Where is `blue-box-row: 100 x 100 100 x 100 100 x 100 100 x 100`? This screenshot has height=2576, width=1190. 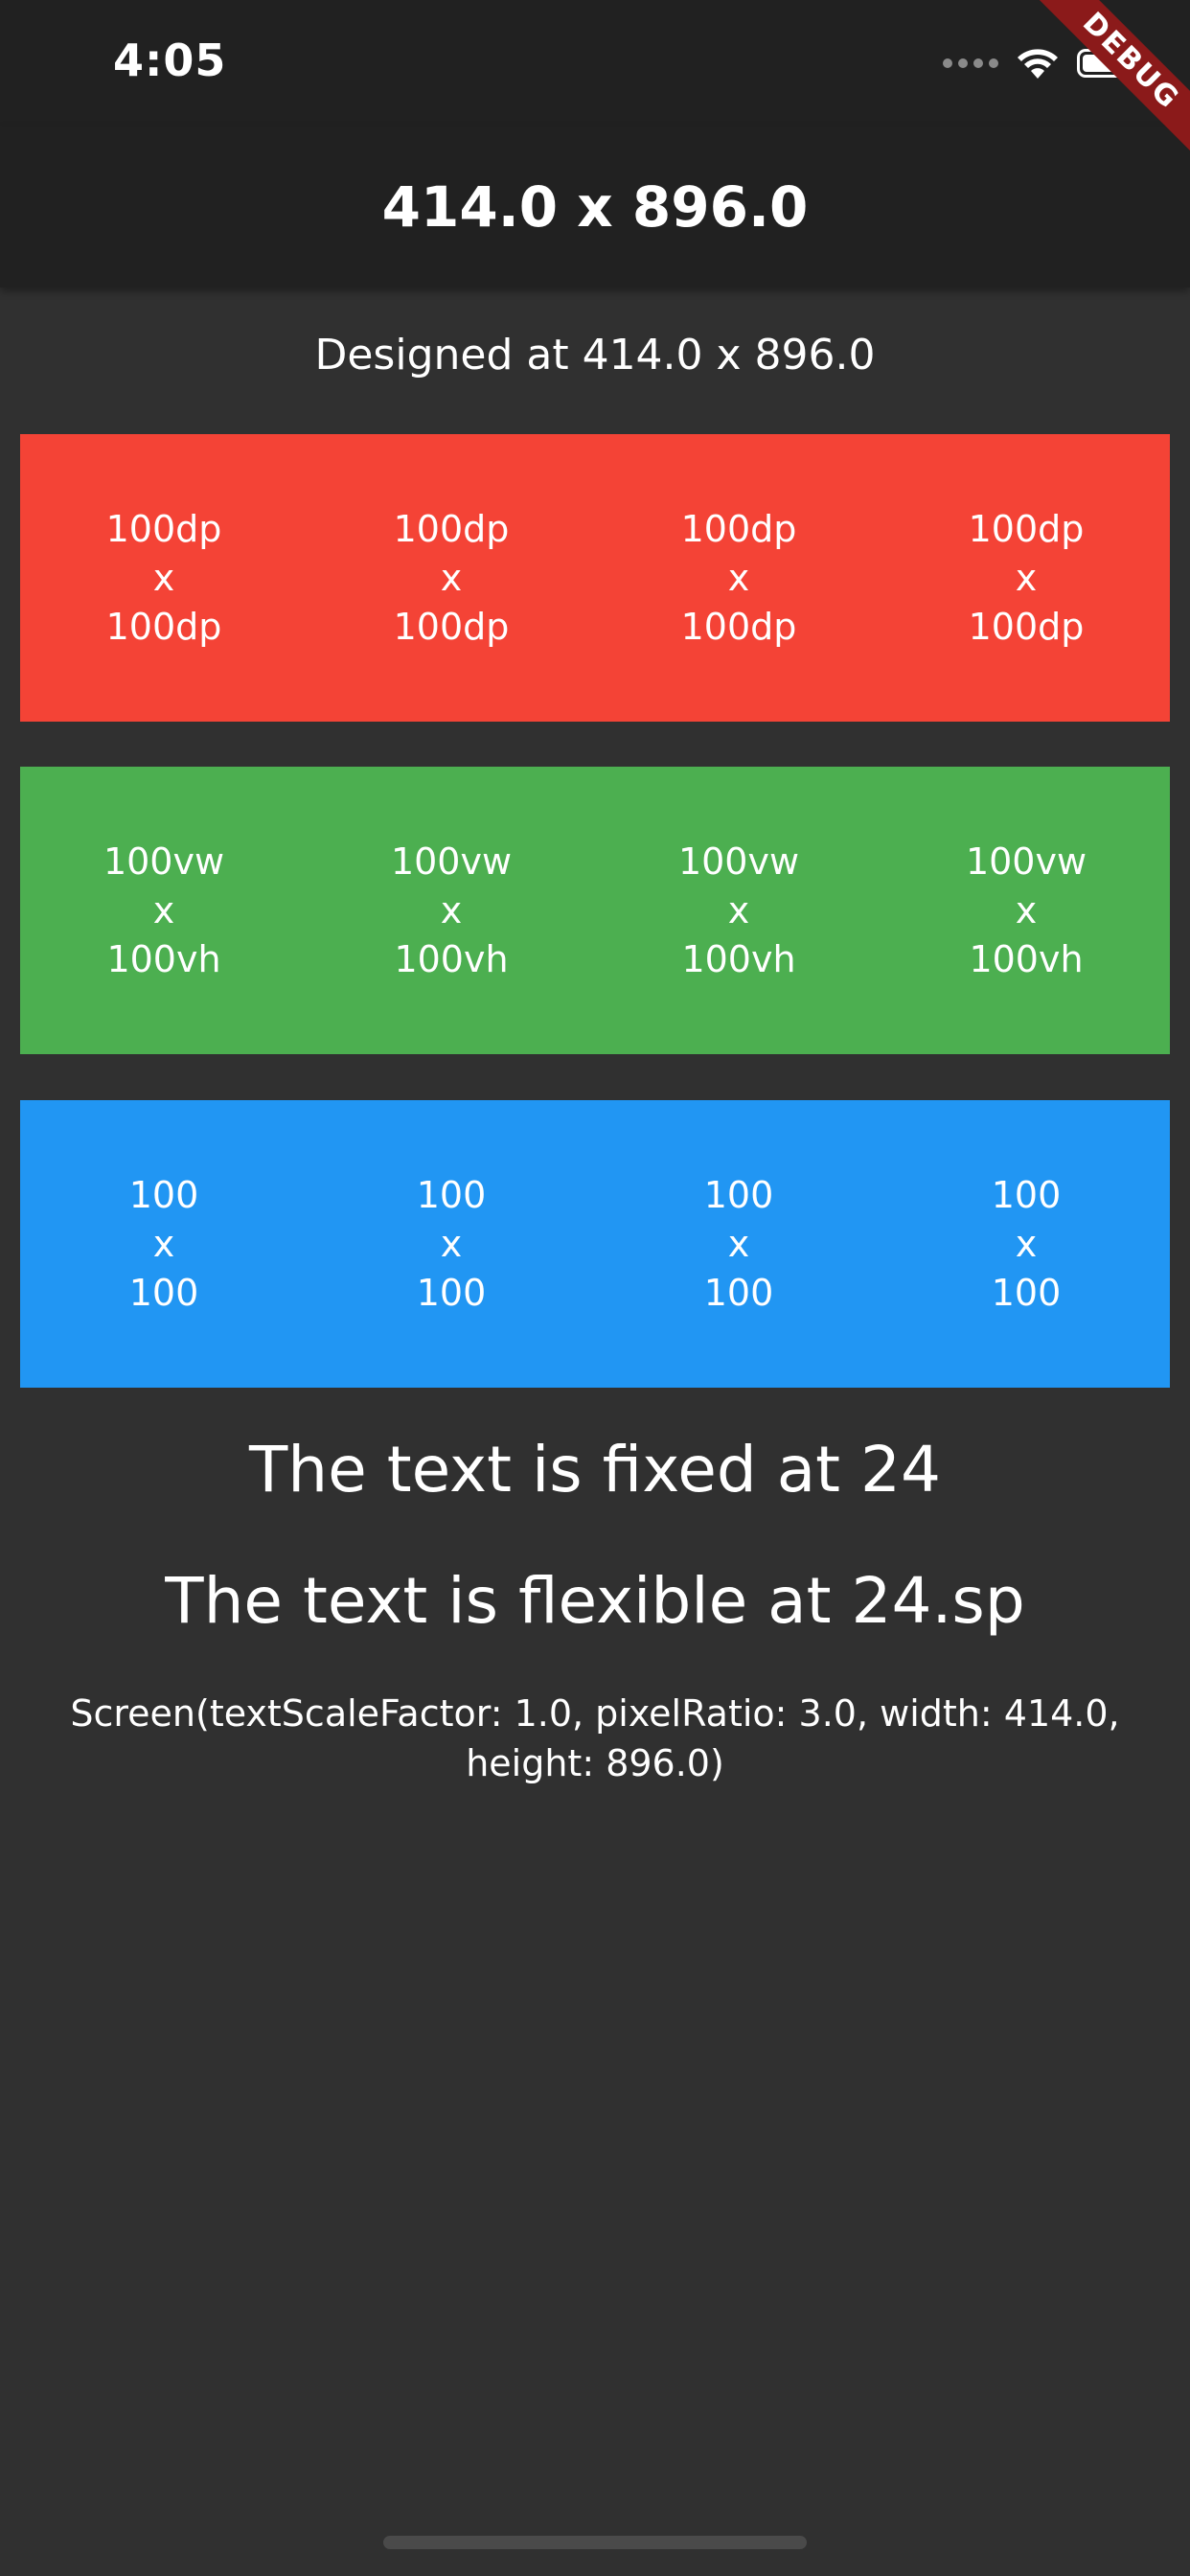 blue-box-row: 100 x 100 100 x 100 100 x 100 100 x 100 is located at coordinates (595, 1244).